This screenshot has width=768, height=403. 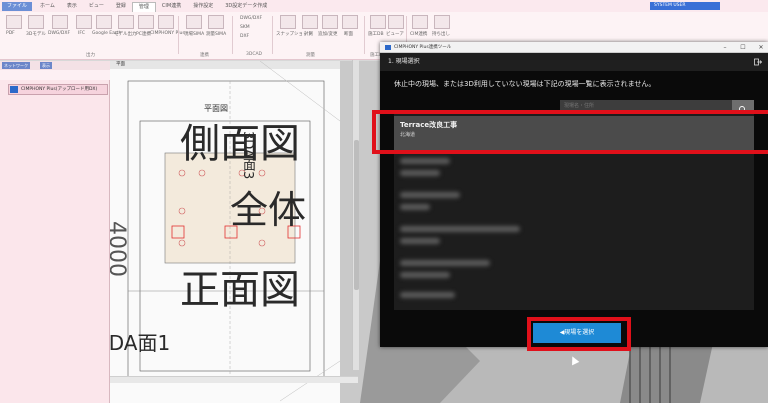 What do you see at coordinates (82, 33) in the screenshot?
I see `ifc-label: IFC` at bounding box center [82, 33].